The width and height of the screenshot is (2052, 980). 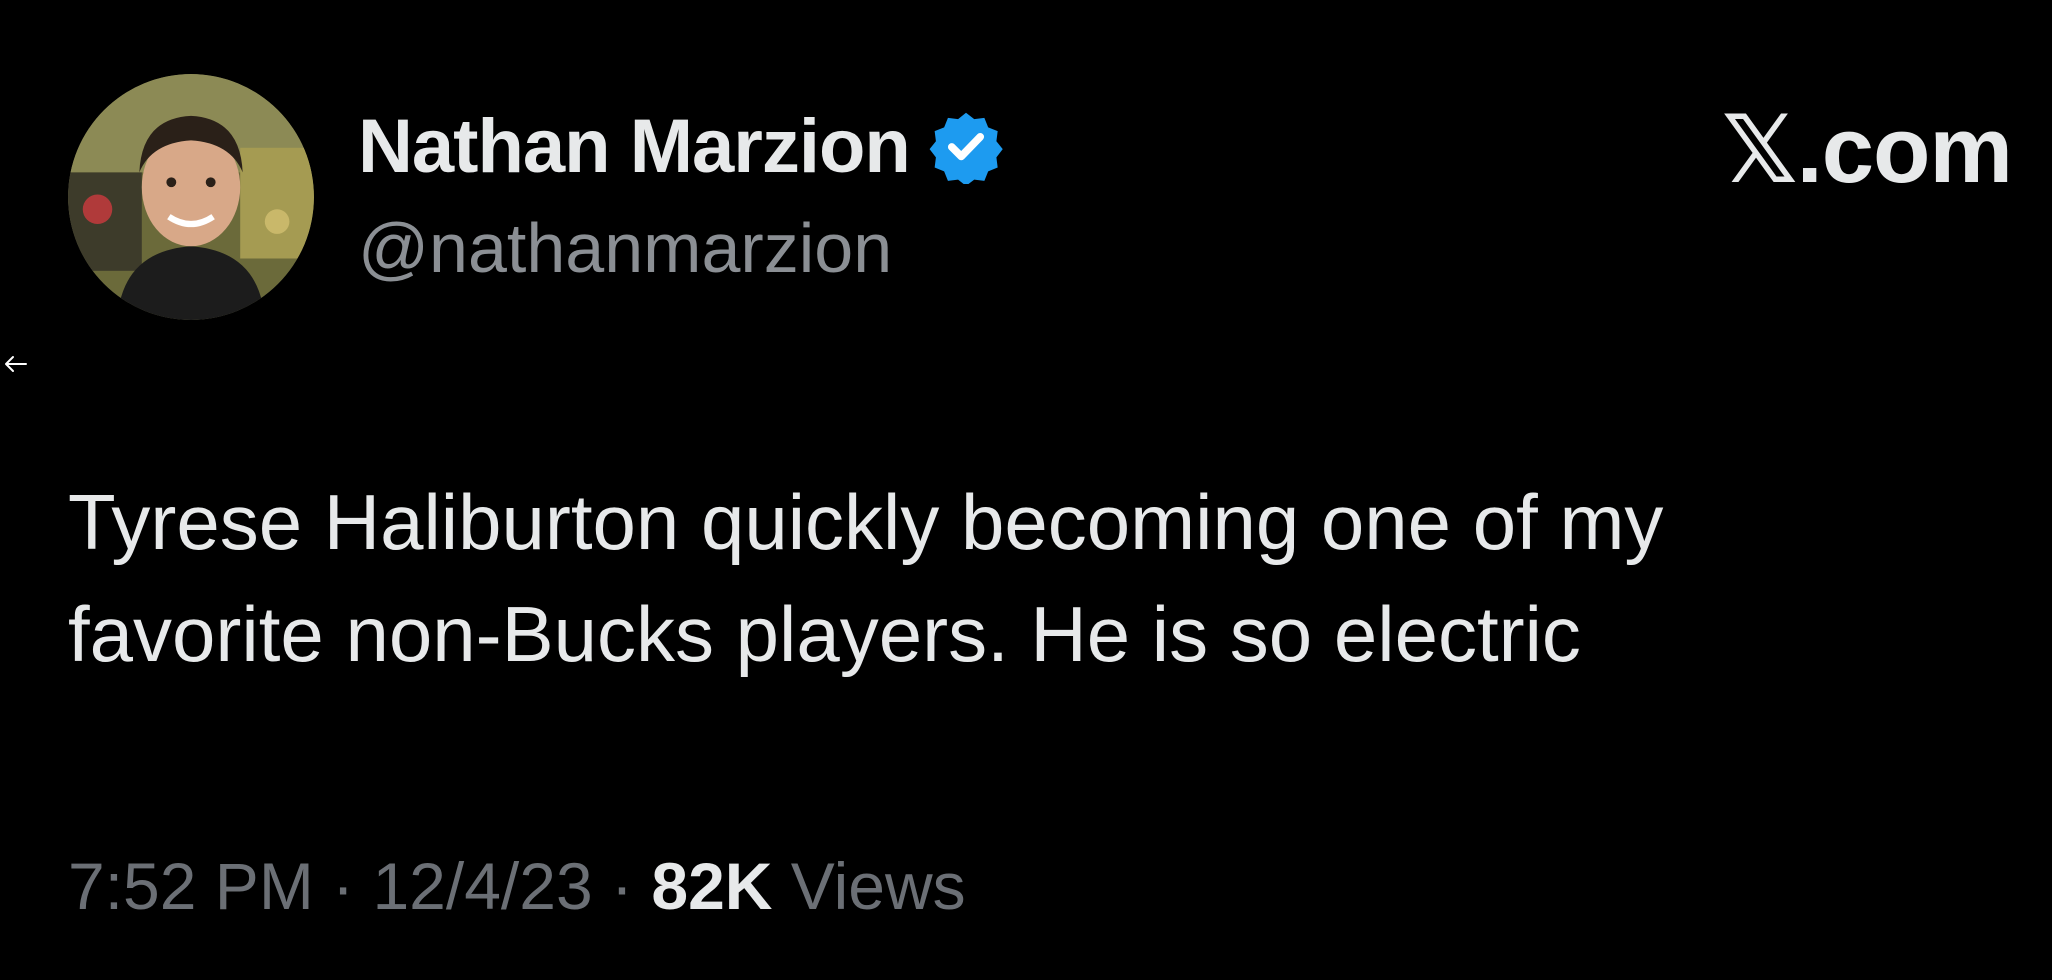 I want to click on back-arrow-icon, so click(x=15, y=364).